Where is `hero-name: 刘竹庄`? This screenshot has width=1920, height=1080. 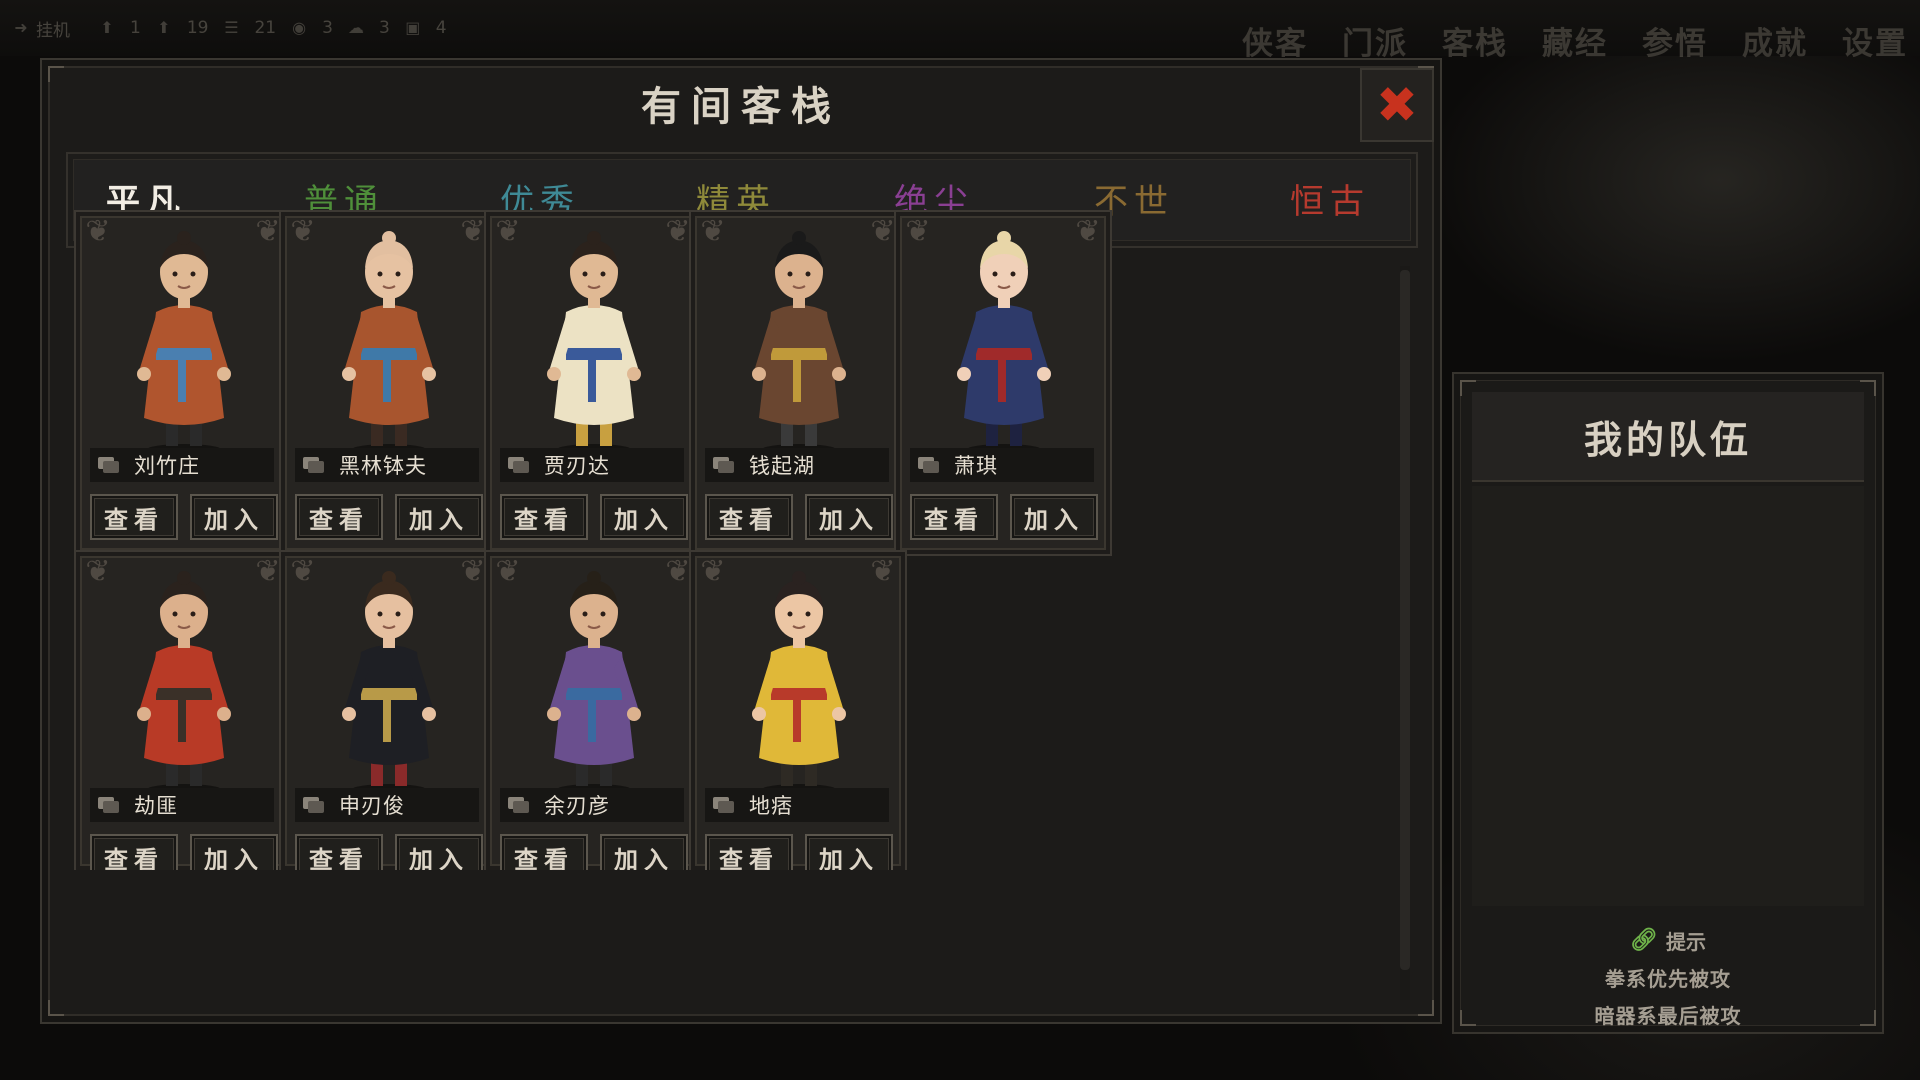
hero-name: 刘竹庄 is located at coordinates (167, 466).